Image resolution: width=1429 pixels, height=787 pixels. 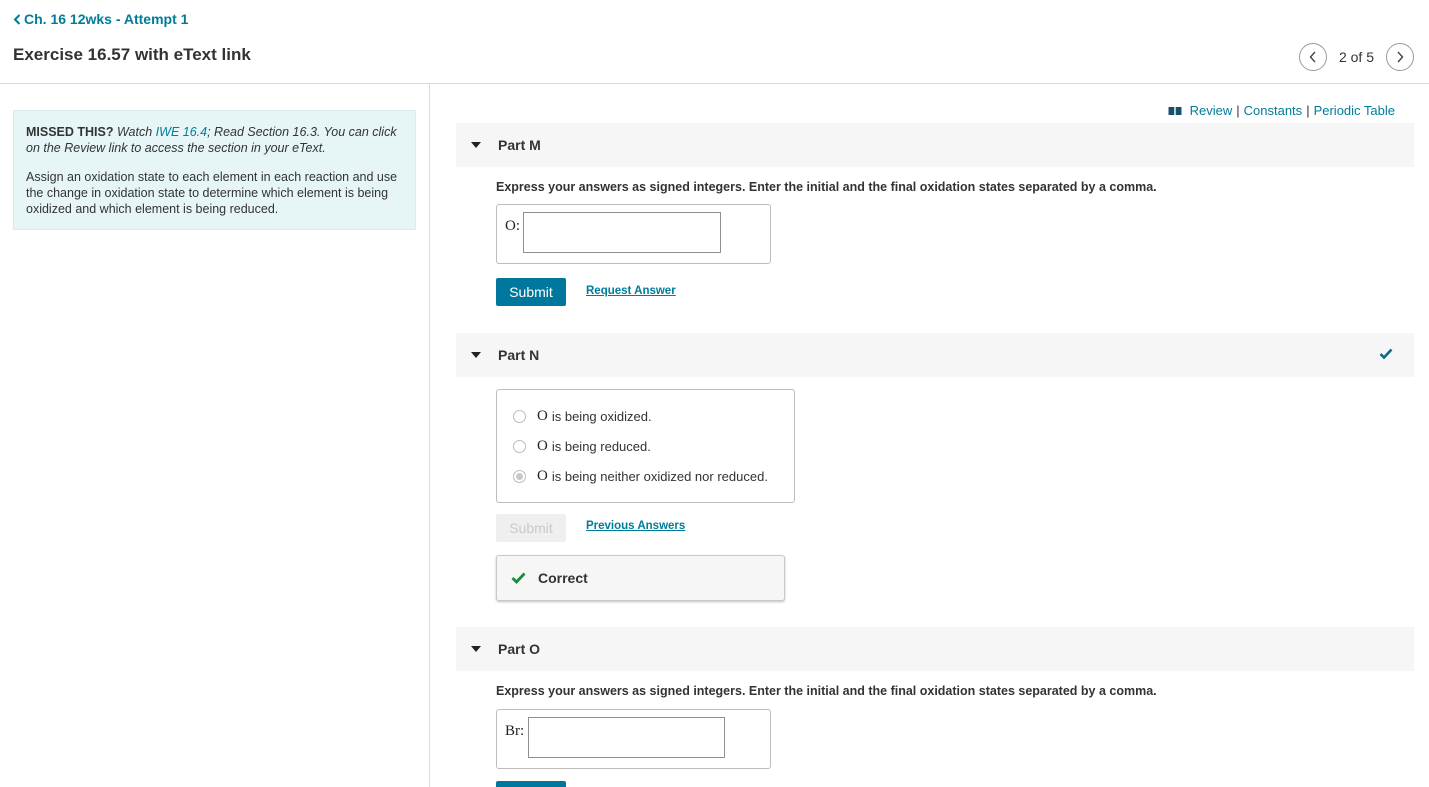 I want to click on part-m-title: Part M, so click(x=519, y=145).